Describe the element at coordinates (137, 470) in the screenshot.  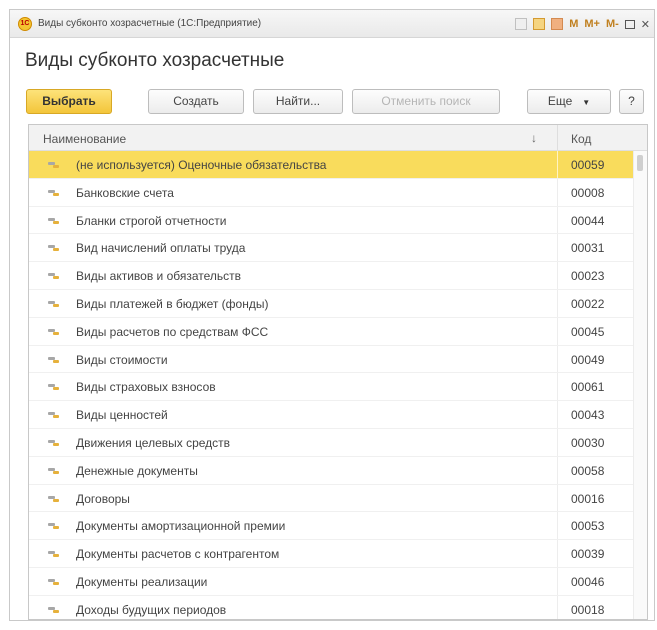
I see `row-name: Денежные документы` at that location.